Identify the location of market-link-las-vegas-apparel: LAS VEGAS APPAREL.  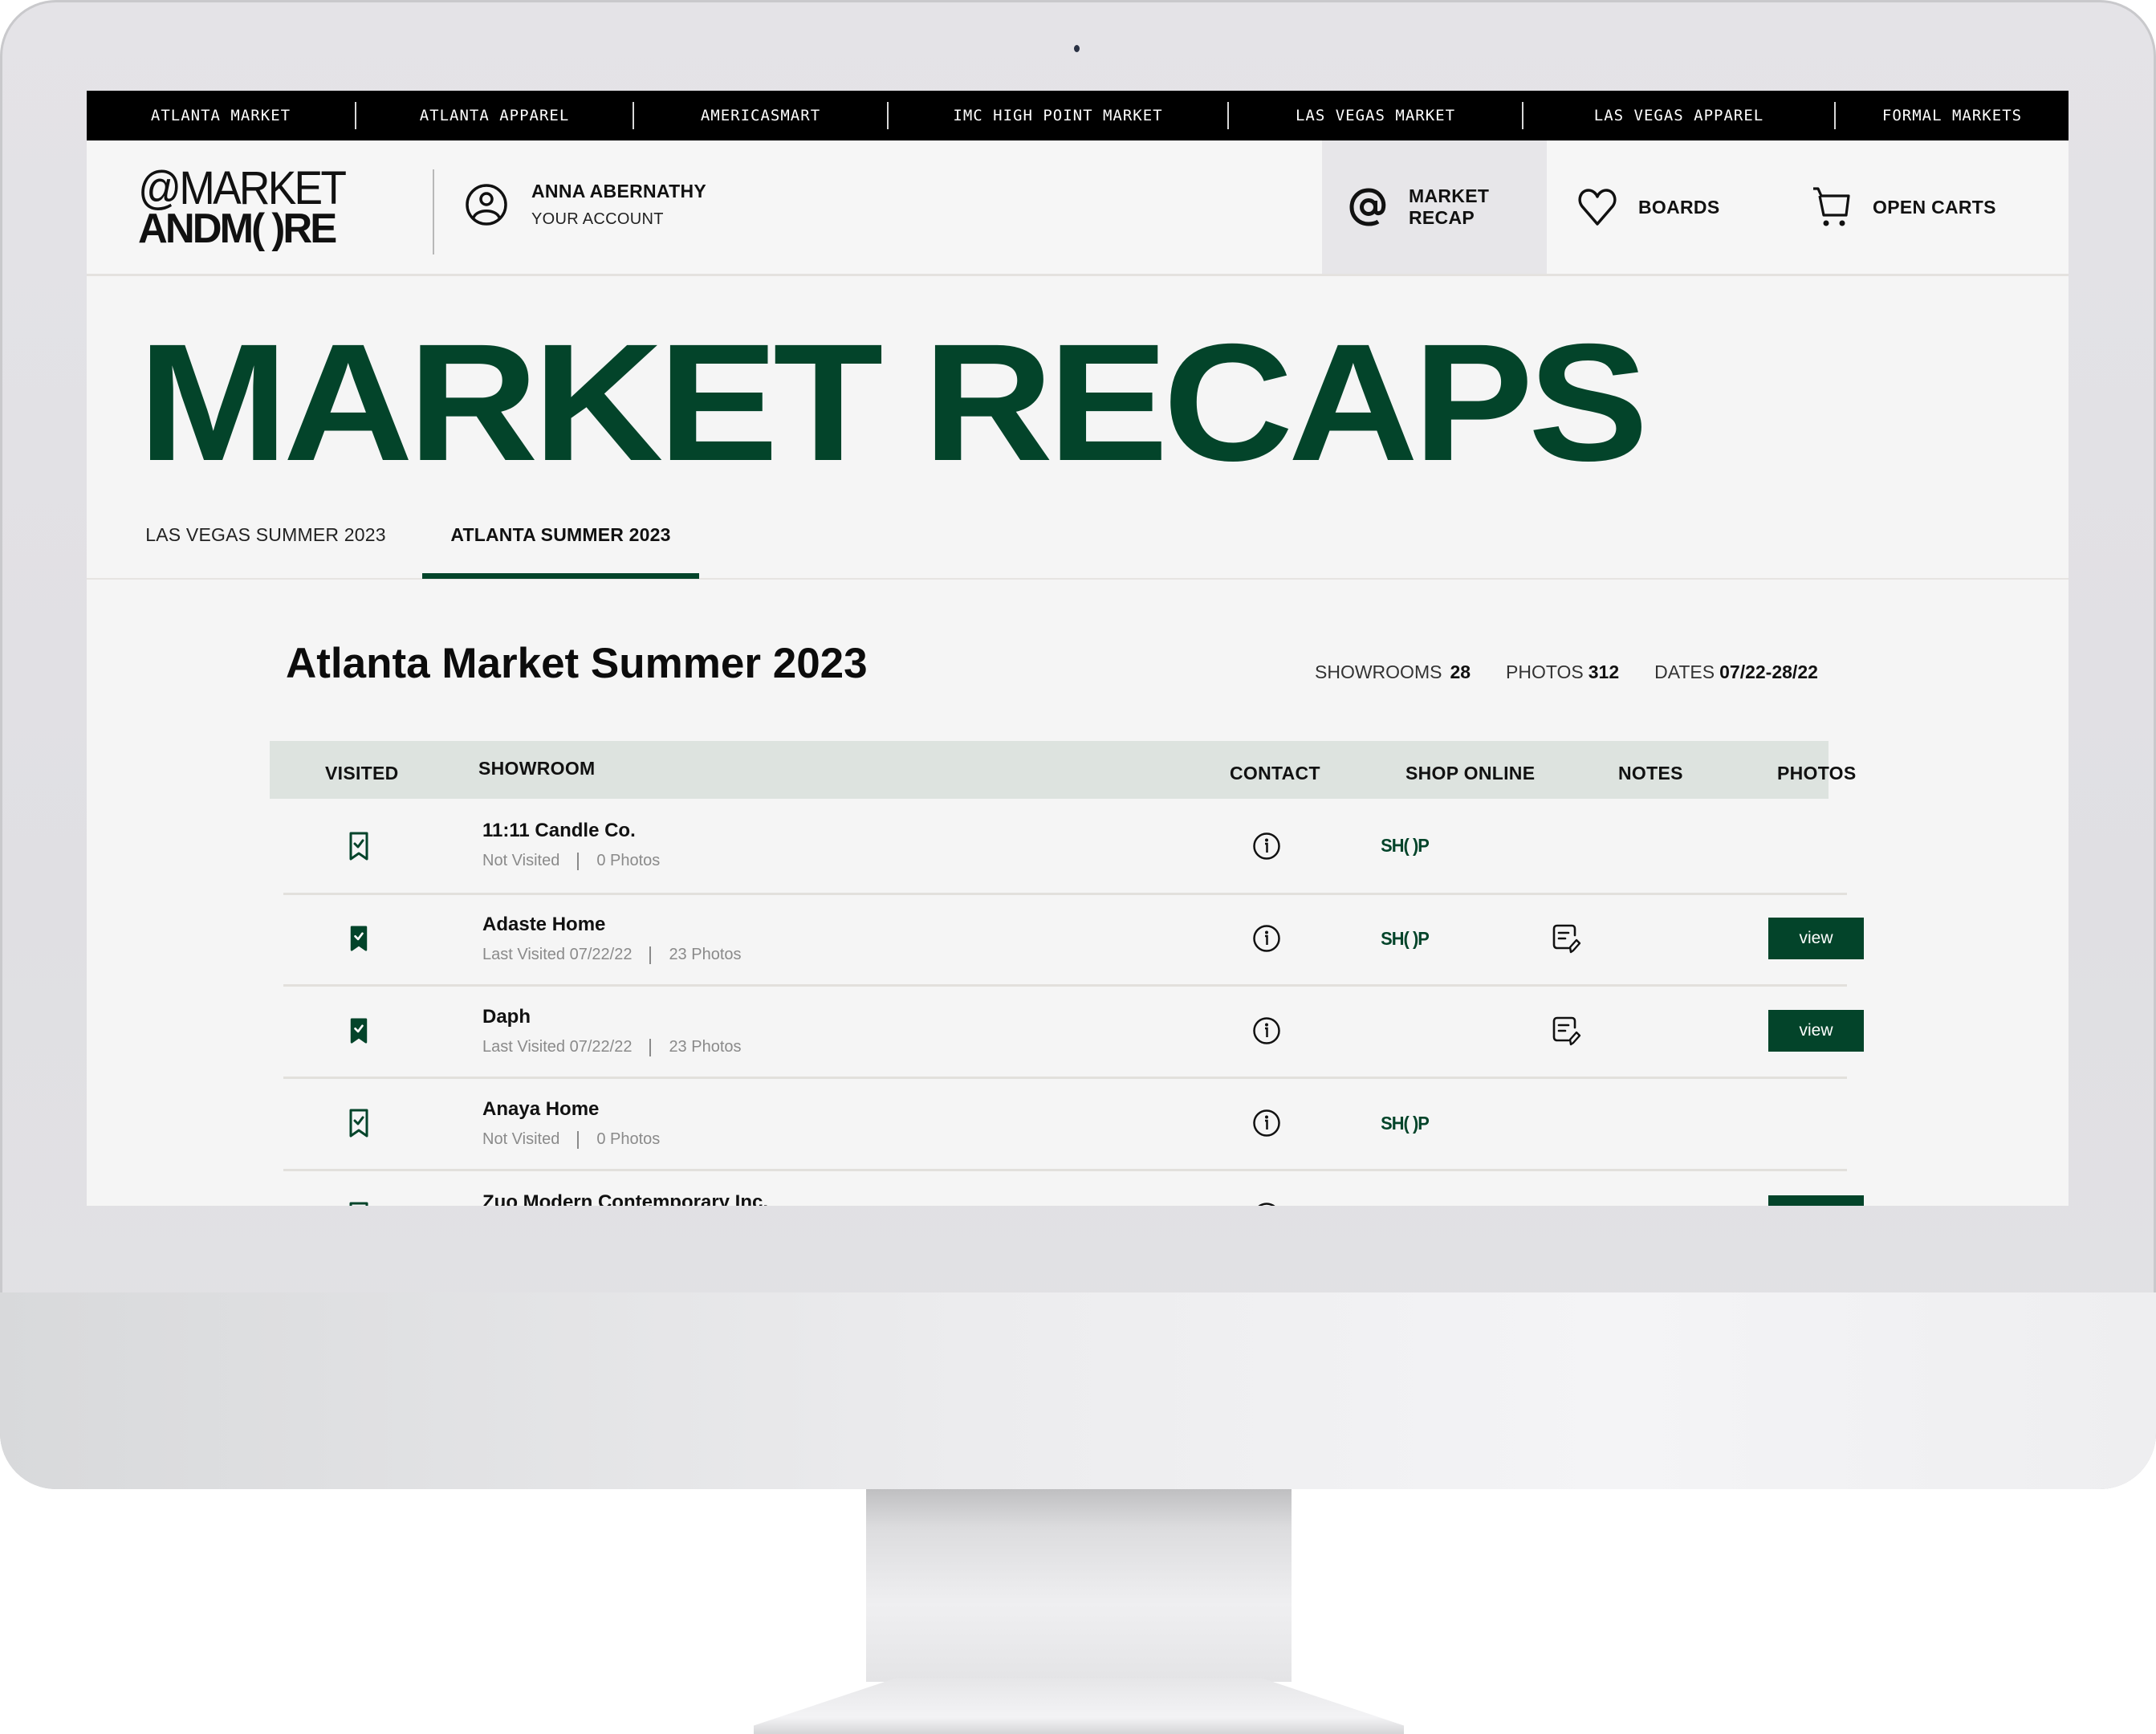
(1678, 116).